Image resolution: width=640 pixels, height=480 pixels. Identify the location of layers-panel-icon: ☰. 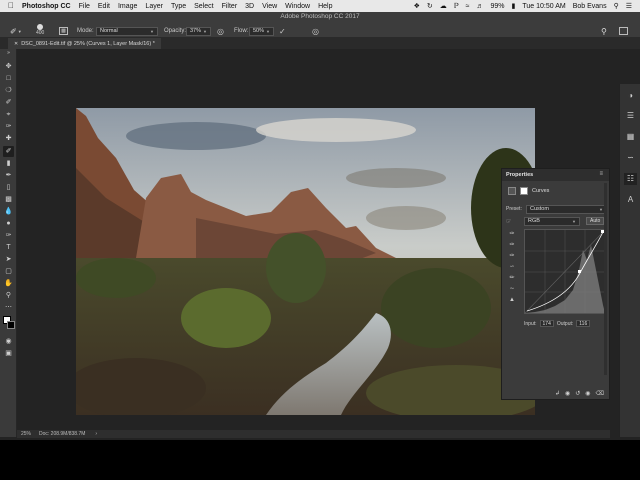
(630, 116).